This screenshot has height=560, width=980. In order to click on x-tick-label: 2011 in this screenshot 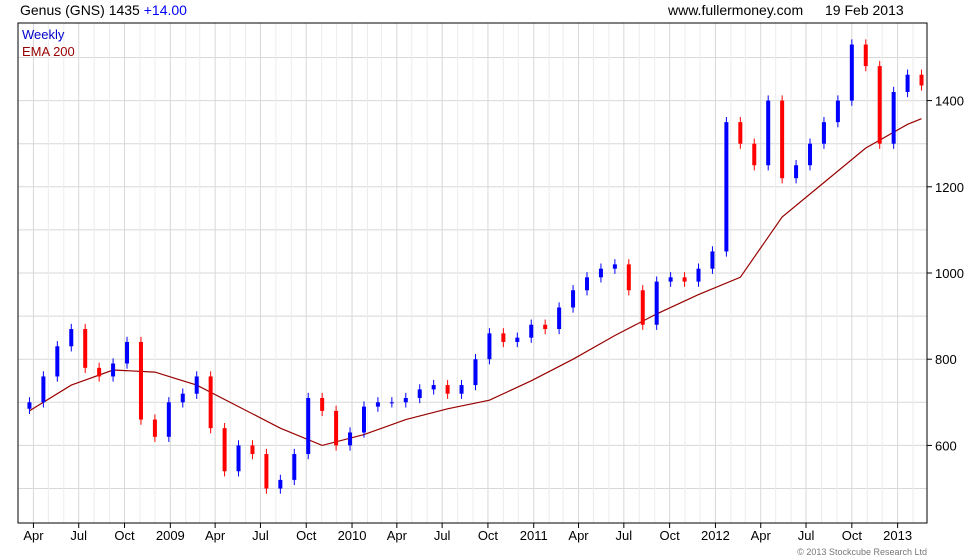, I will do `click(534, 535)`.